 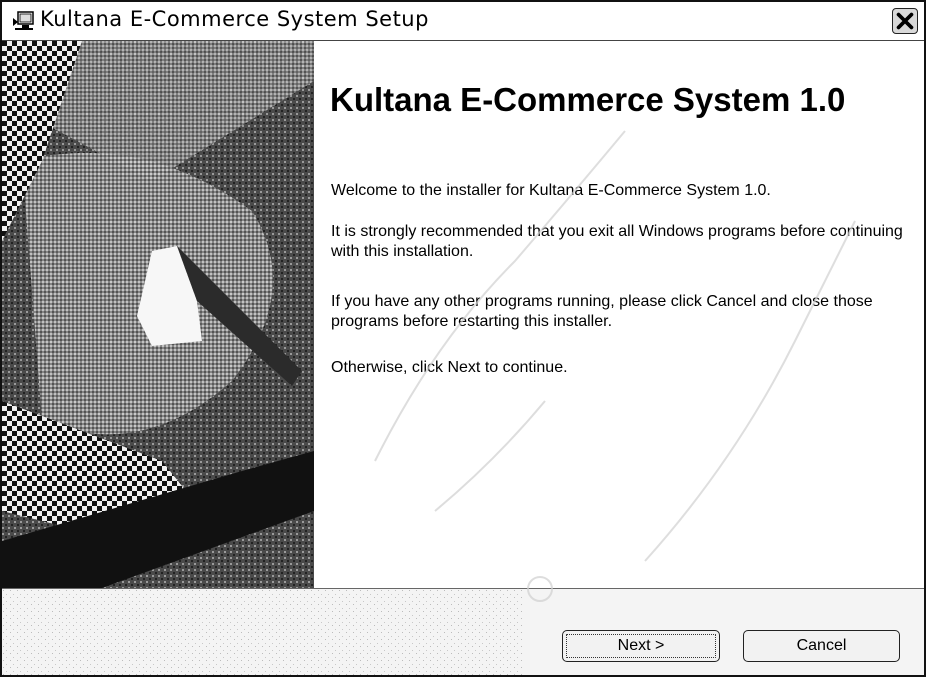 I want to click on next-instruction-text: Otherwise, click Next to continue., so click(x=449, y=367).